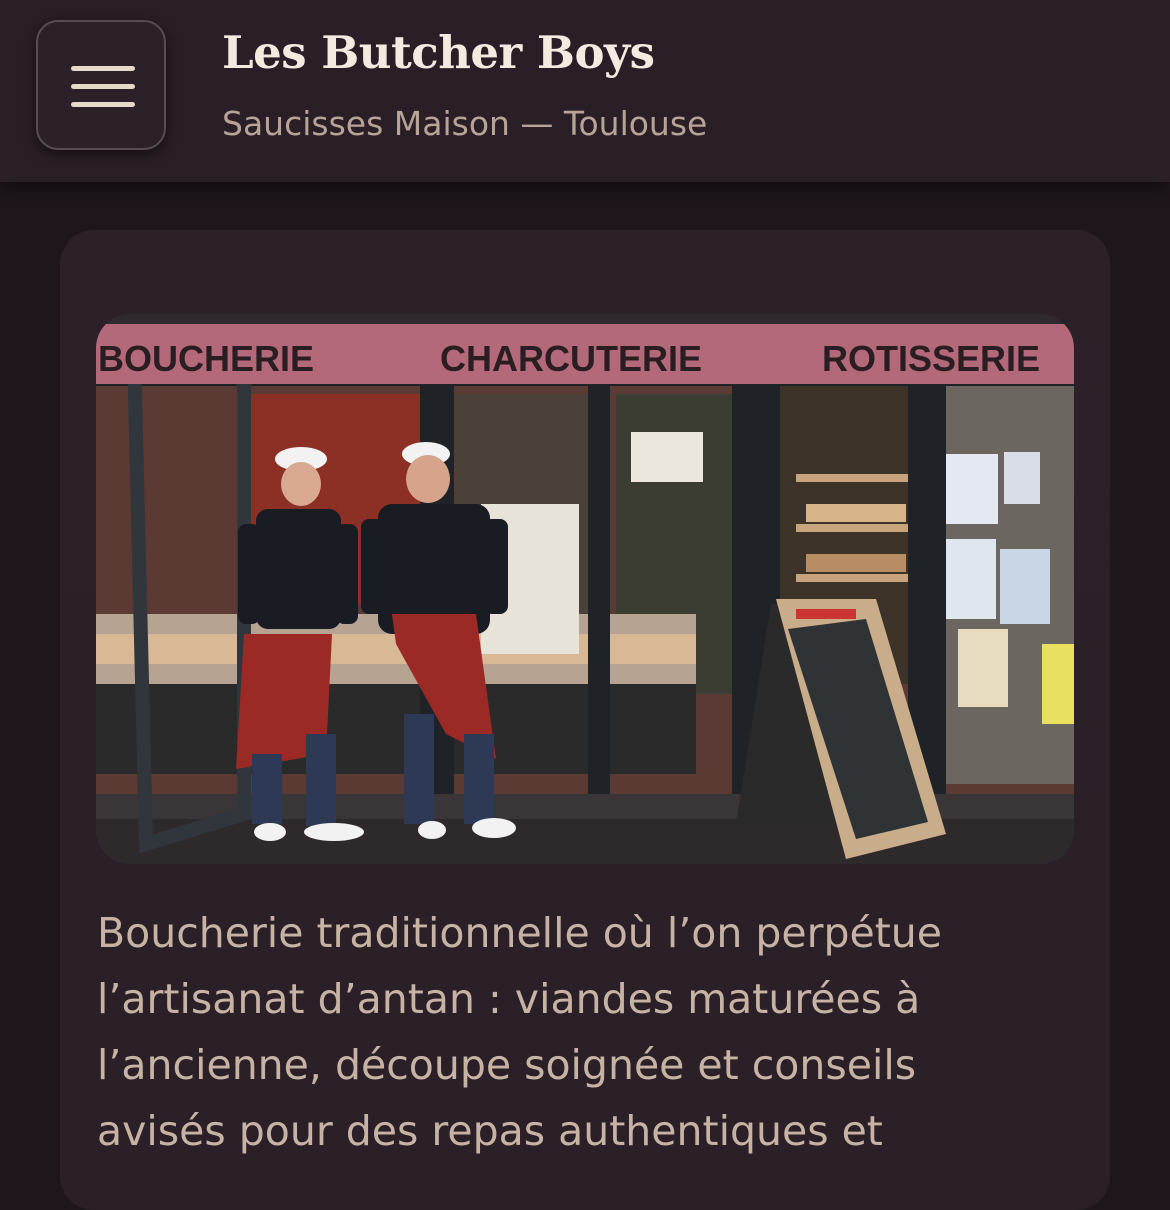 This screenshot has width=1170, height=1210. I want to click on sign-word-3: ROTISSERIE, so click(931, 358).